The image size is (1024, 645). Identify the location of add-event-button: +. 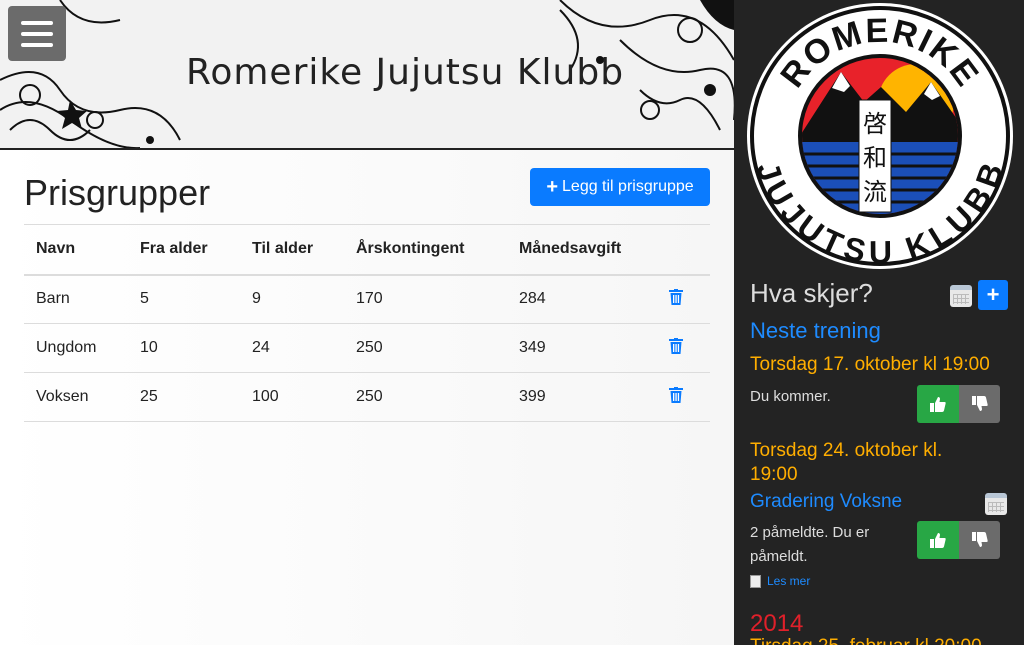
(993, 295).